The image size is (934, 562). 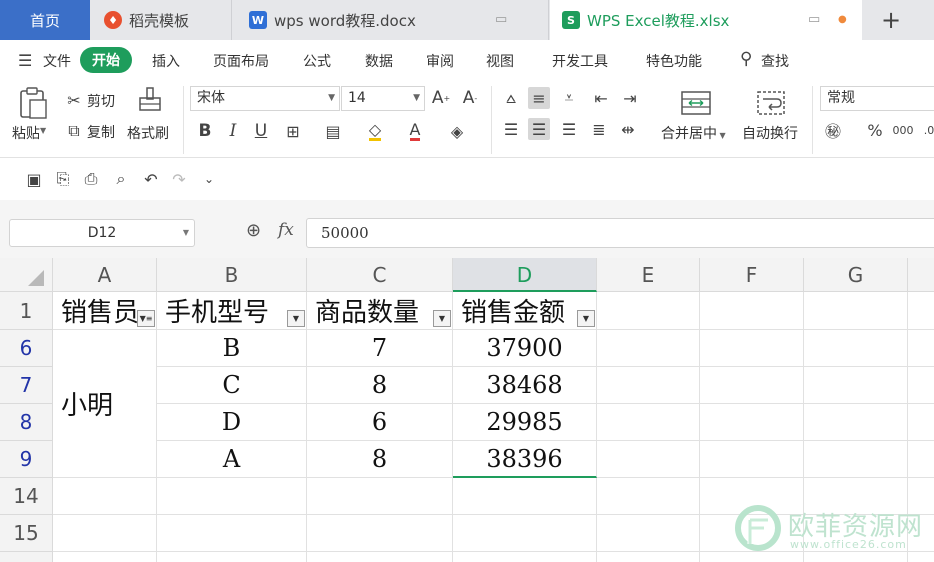 I want to click on column-header-c: C, so click(x=380, y=275).